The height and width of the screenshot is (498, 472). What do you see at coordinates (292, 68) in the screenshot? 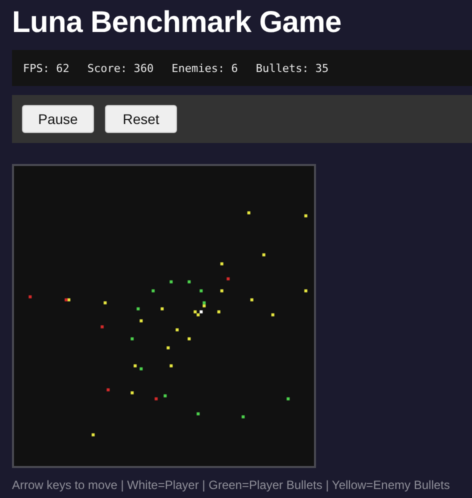
I see `stat-text: Bullets: 35` at bounding box center [292, 68].